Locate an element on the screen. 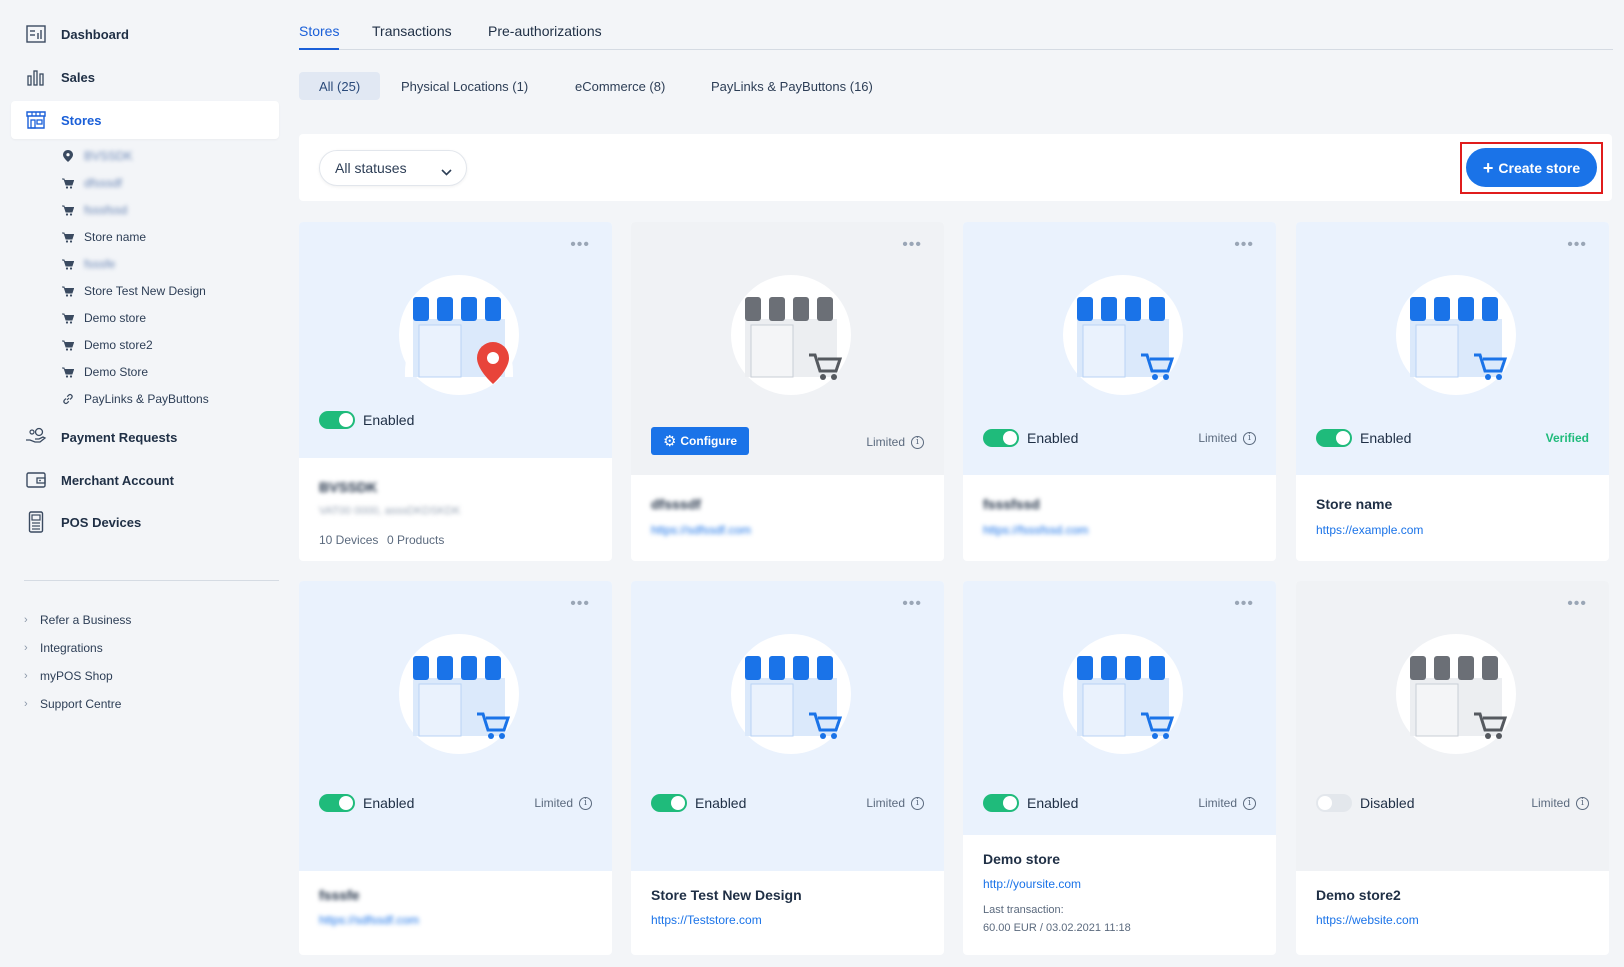 Image resolution: width=1624 pixels, height=967 pixels. verification-status: Verified is located at coordinates (1567, 438).